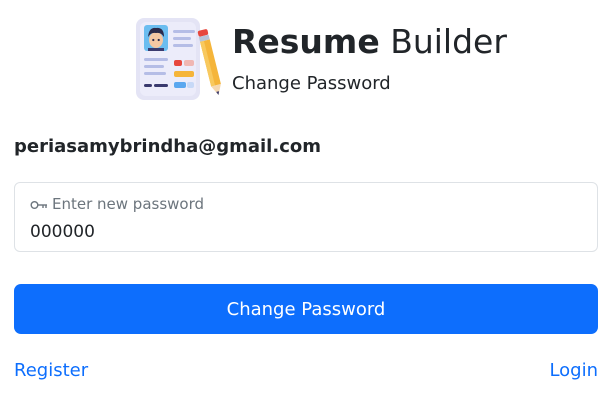 The width and height of the screenshot is (614, 420). I want to click on change-password-button: Change Password, so click(306, 309).